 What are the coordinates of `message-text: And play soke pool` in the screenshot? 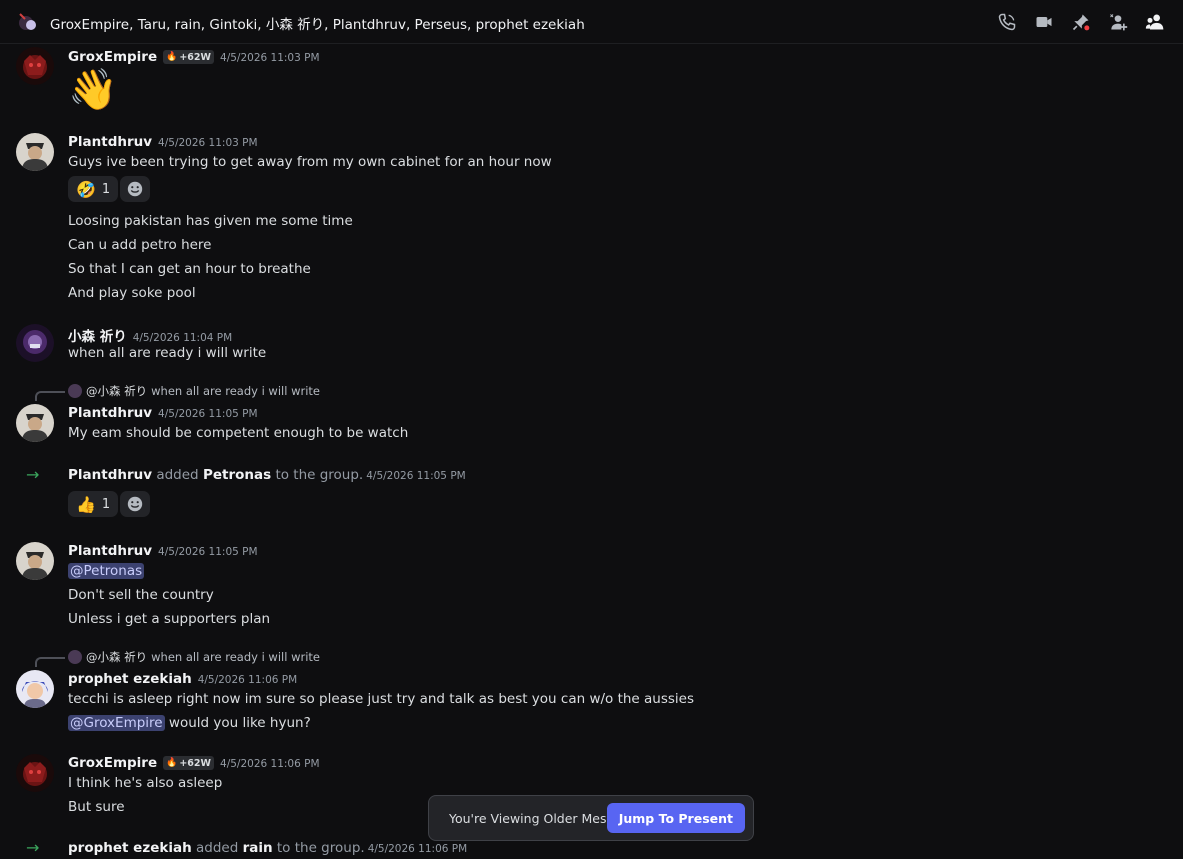 It's located at (132, 293).